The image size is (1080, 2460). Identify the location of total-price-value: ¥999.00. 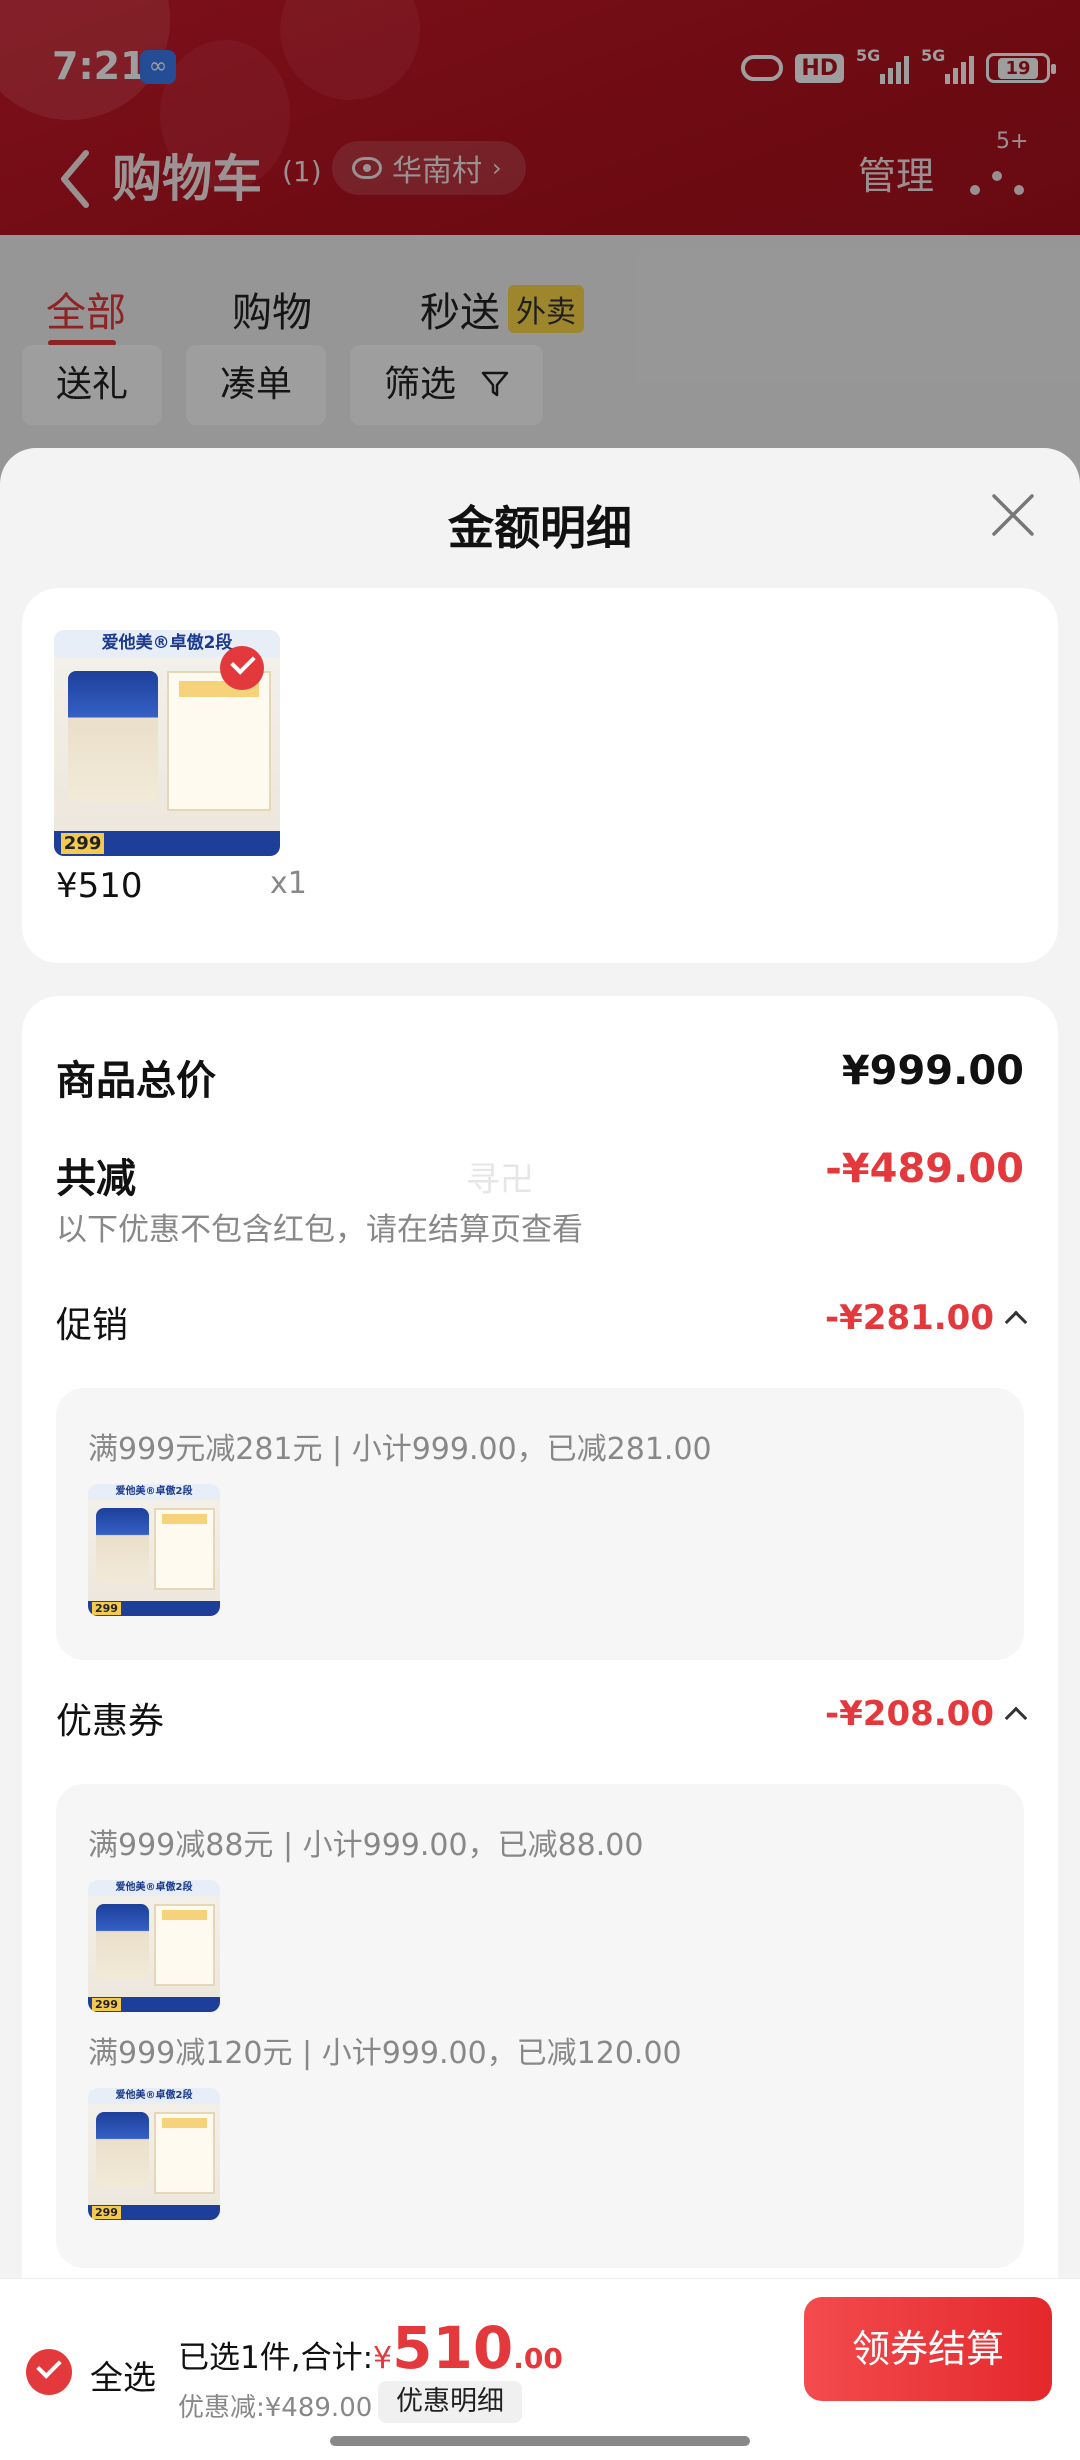
(932, 1071).